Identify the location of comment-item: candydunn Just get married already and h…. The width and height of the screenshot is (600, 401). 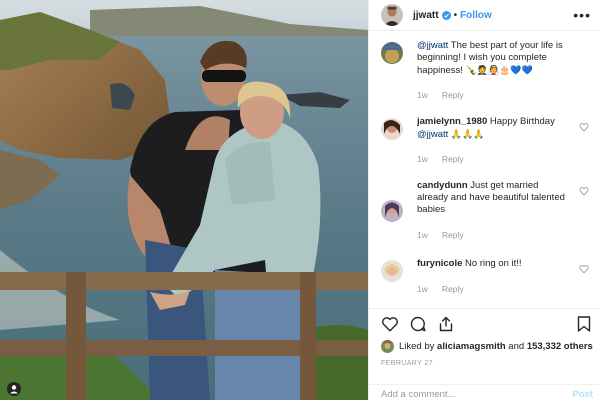
(485, 211).